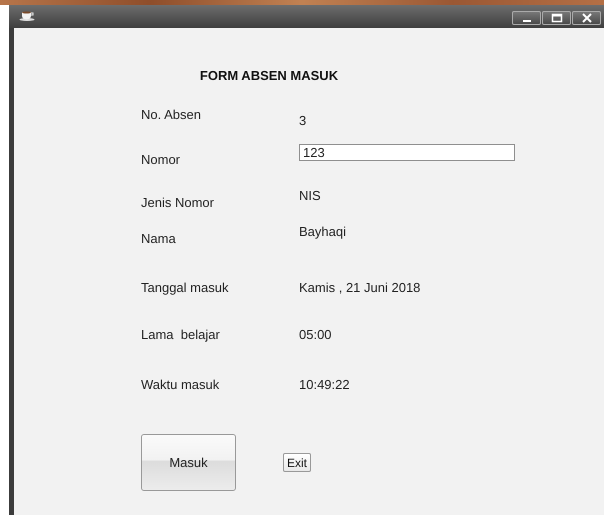 This screenshot has width=604, height=515. I want to click on field-value: 10:49:22, so click(324, 385).